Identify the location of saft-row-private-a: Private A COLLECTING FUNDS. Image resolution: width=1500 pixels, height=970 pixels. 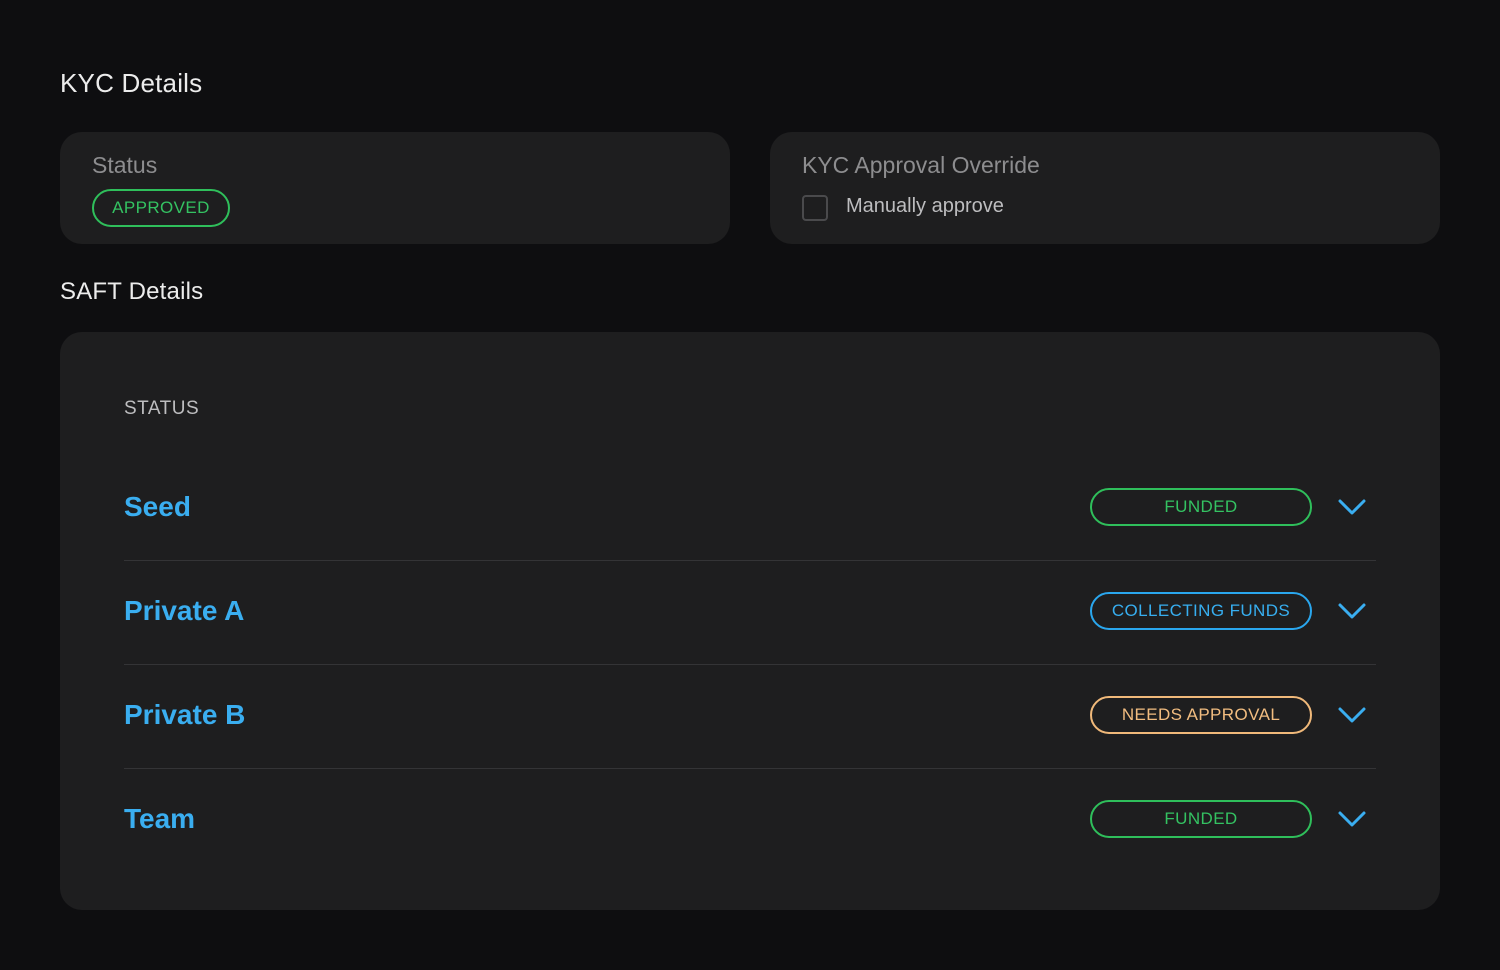
(750, 613).